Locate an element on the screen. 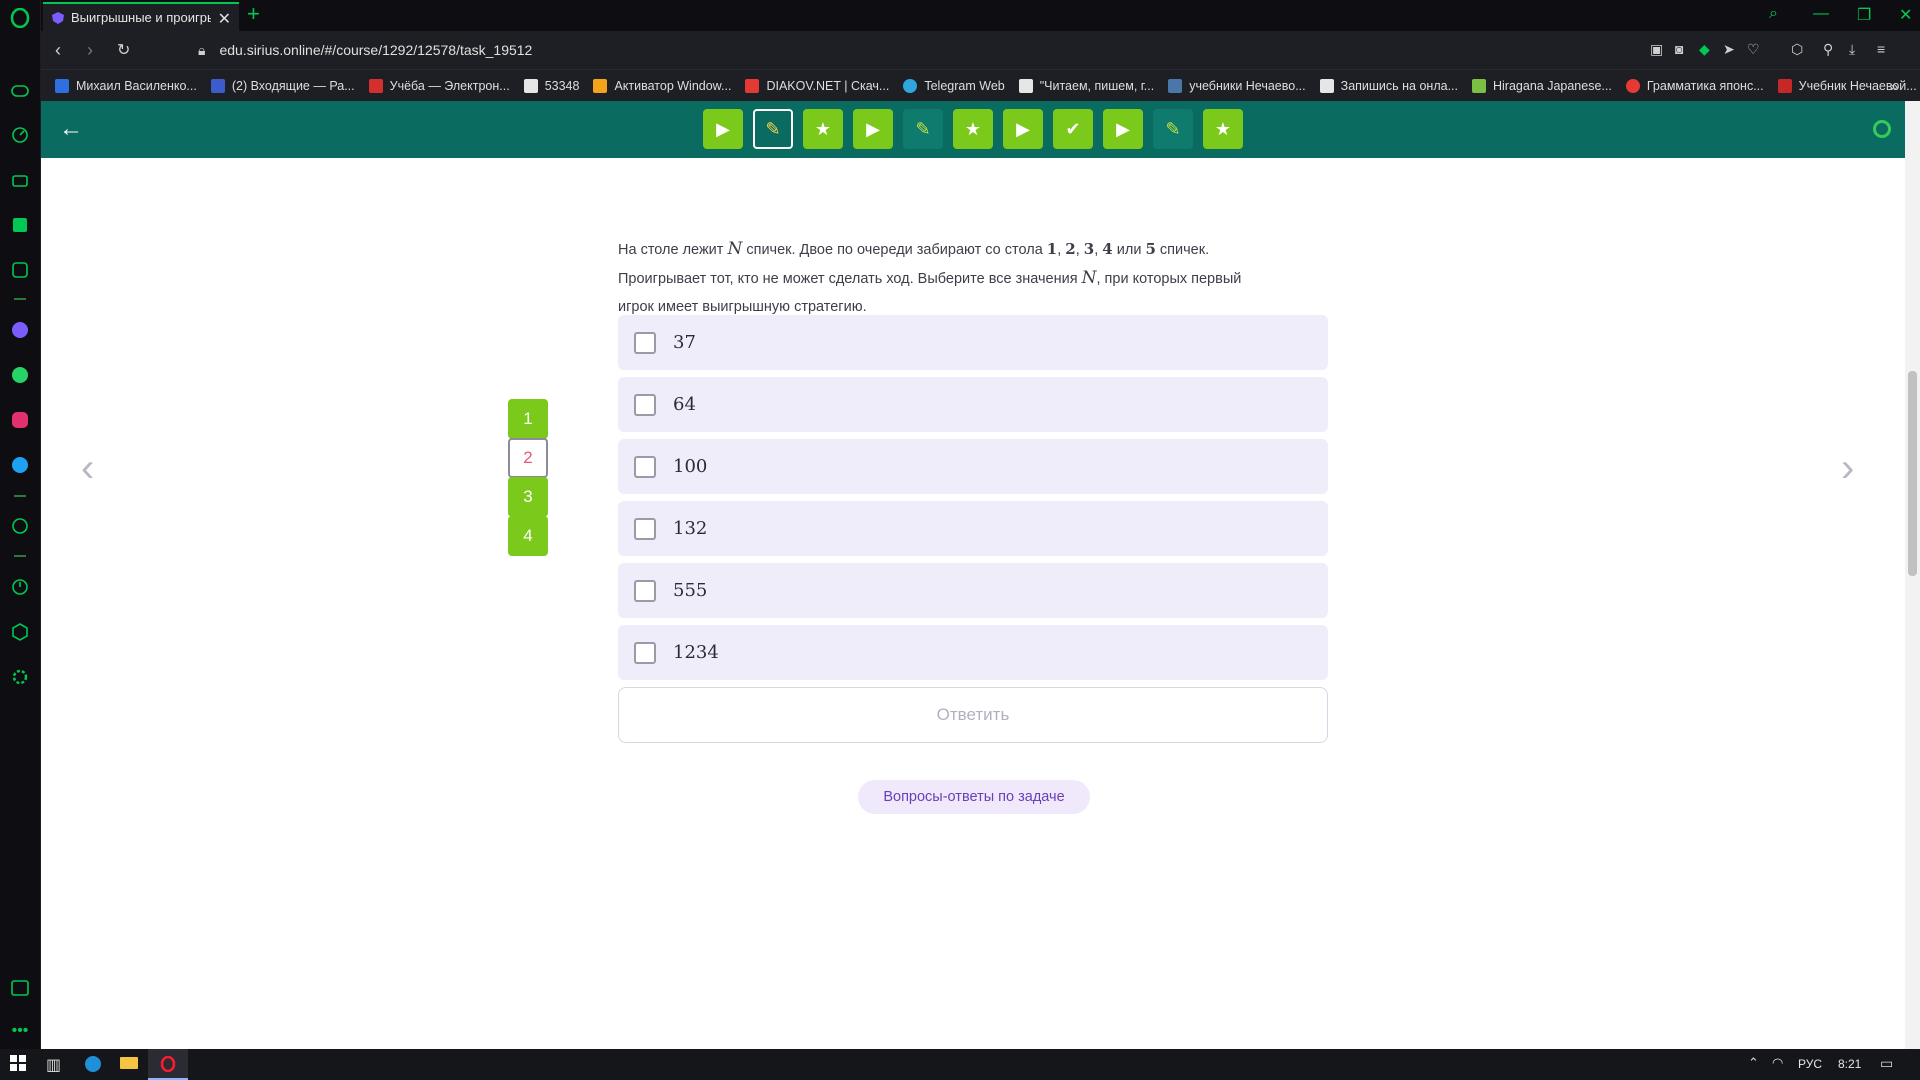 This screenshot has width=1920, height=1080. close-window-icon: ✕ is located at coordinates (1905, 15).